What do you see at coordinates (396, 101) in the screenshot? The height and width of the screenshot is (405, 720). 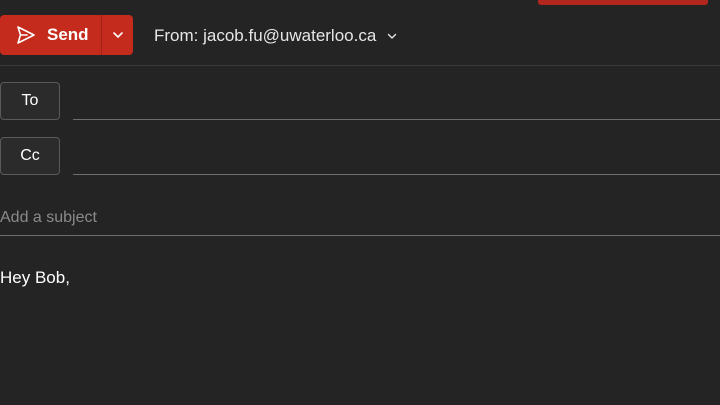 I see `to-field` at bounding box center [396, 101].